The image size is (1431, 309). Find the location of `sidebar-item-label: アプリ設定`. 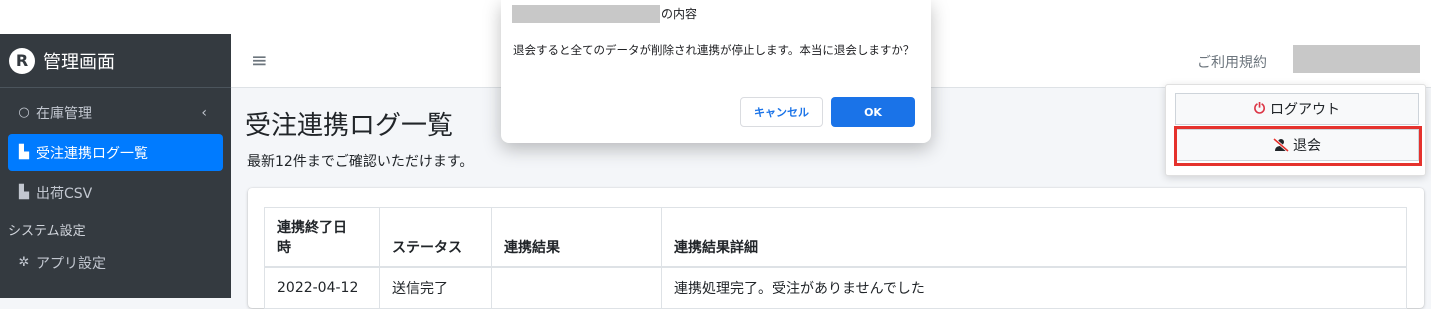

sidebar-item-label: アプリ設定 is located at coordinates (71, 263).